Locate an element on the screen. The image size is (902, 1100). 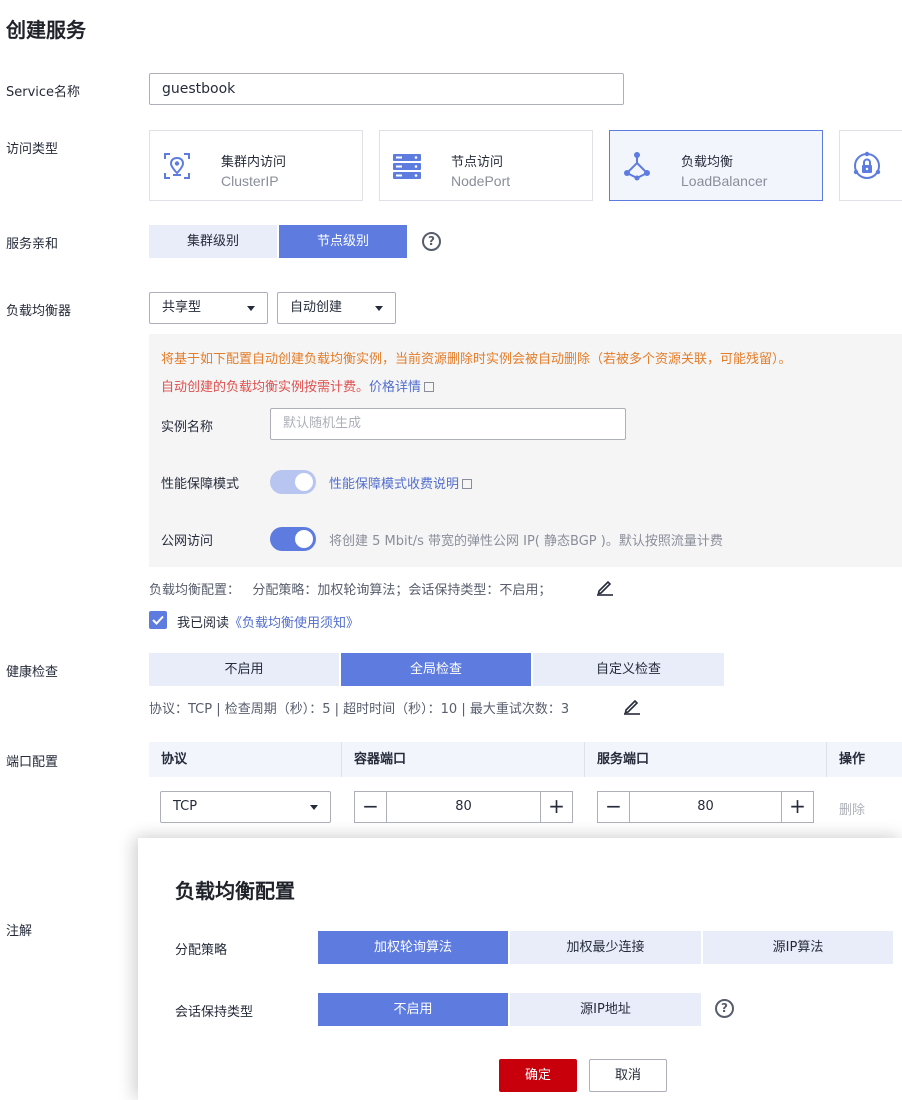
strategy-wlc-button: 加权最少连接 is located at coordinates (605, 947).